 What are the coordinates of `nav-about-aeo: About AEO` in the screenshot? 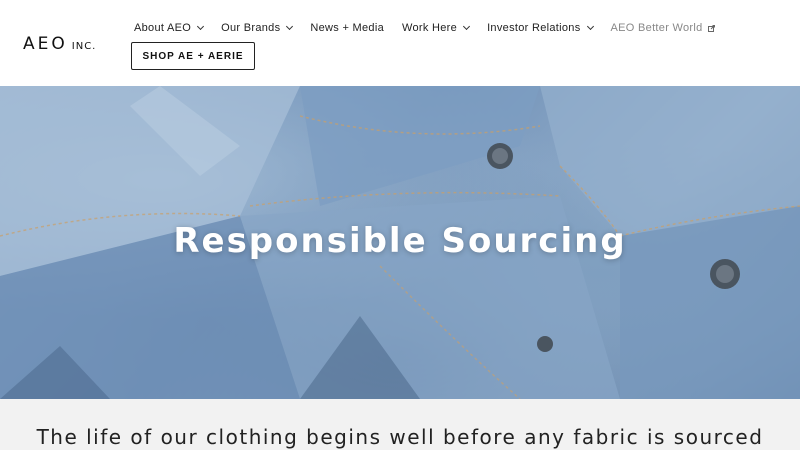 It's located at (169, 28).